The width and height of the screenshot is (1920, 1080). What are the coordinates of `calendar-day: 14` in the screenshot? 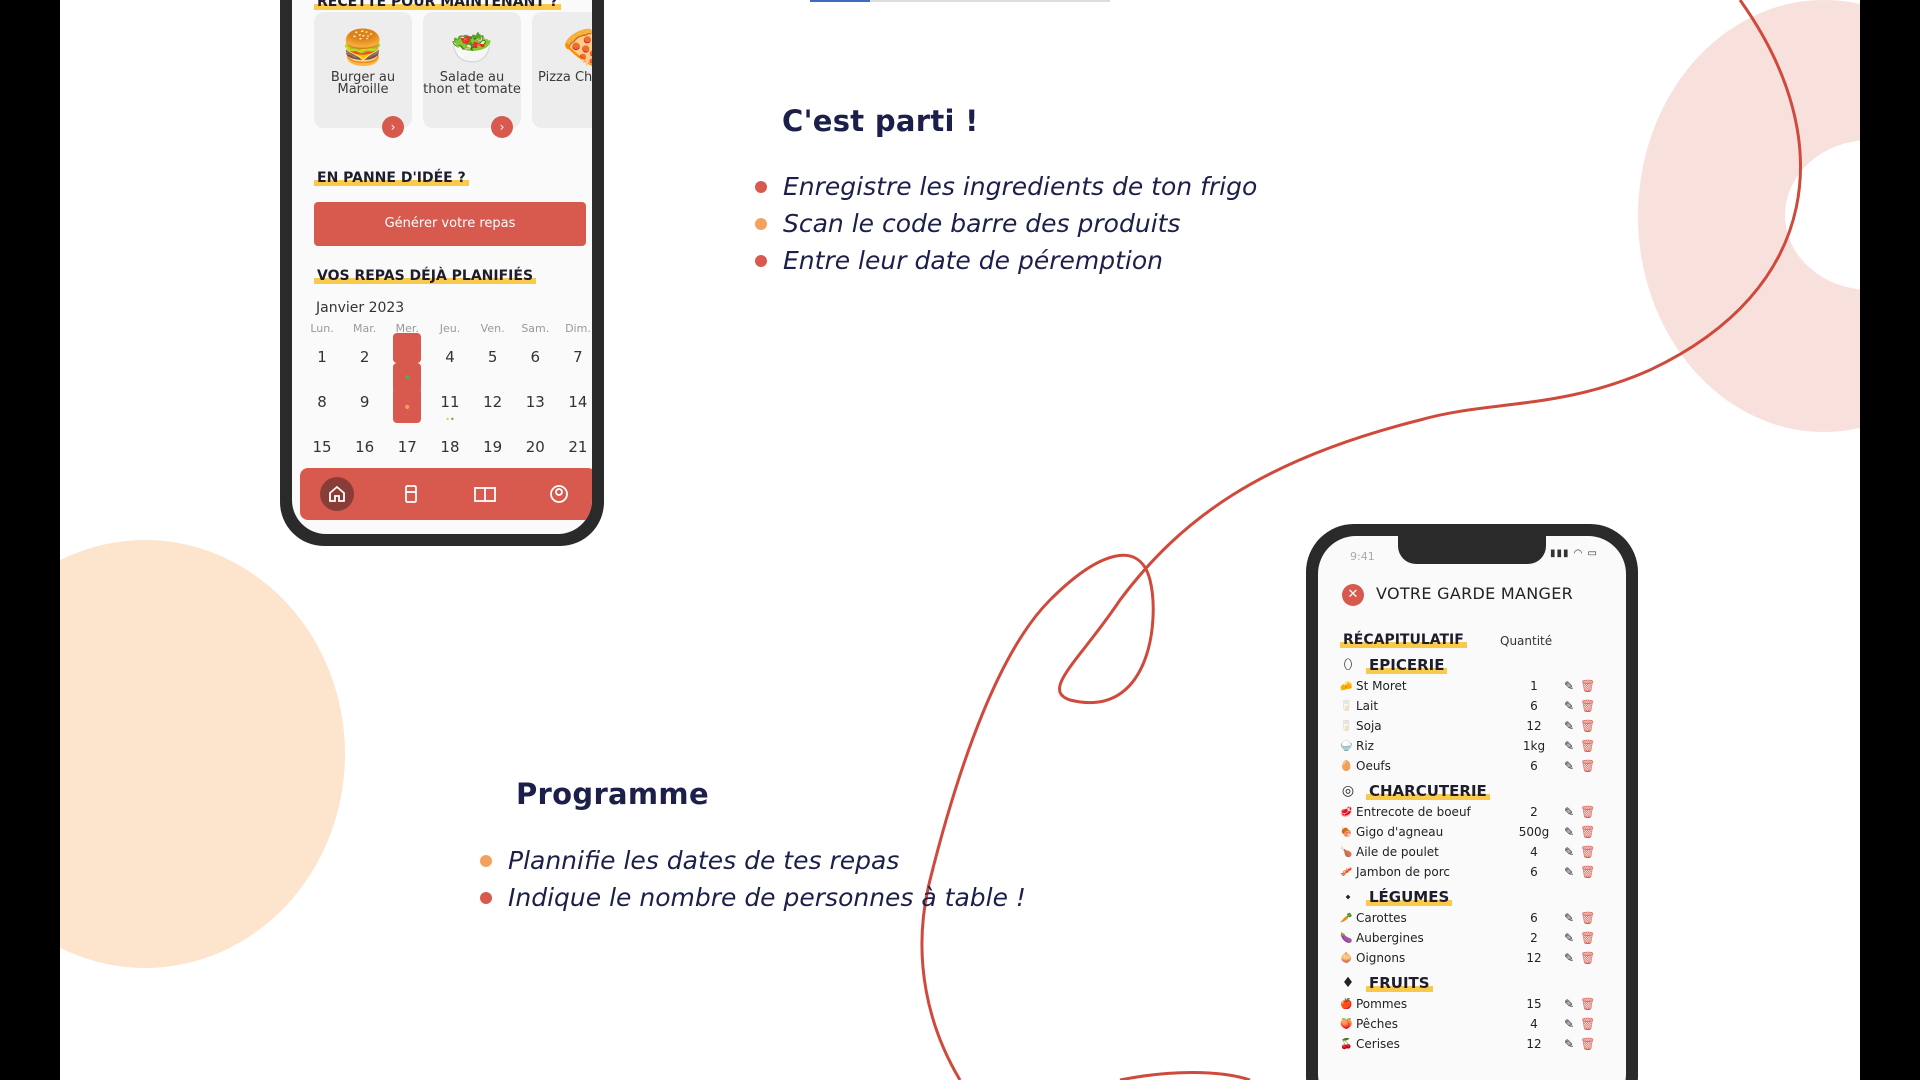 It's located at (575, 402).